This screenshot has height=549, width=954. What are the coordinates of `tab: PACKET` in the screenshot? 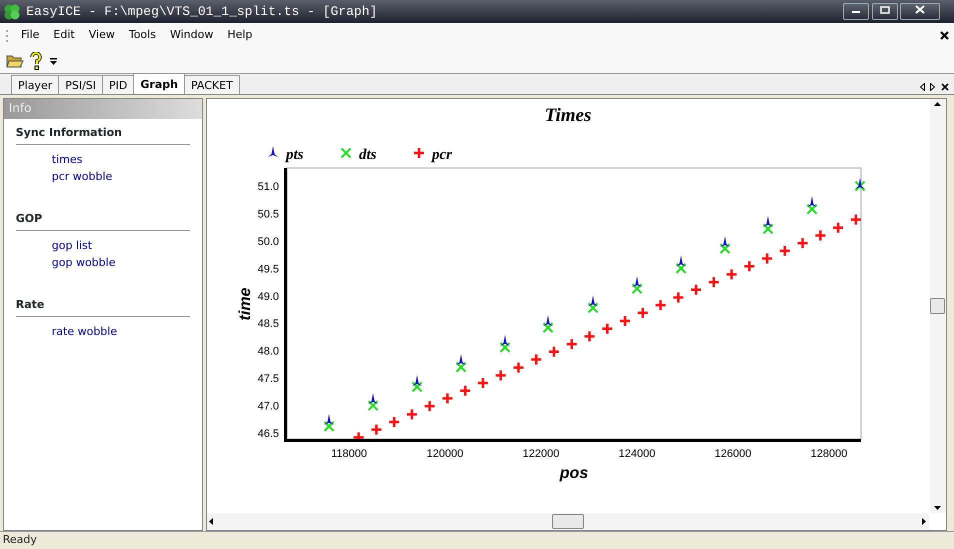 It's located at (212, 84).